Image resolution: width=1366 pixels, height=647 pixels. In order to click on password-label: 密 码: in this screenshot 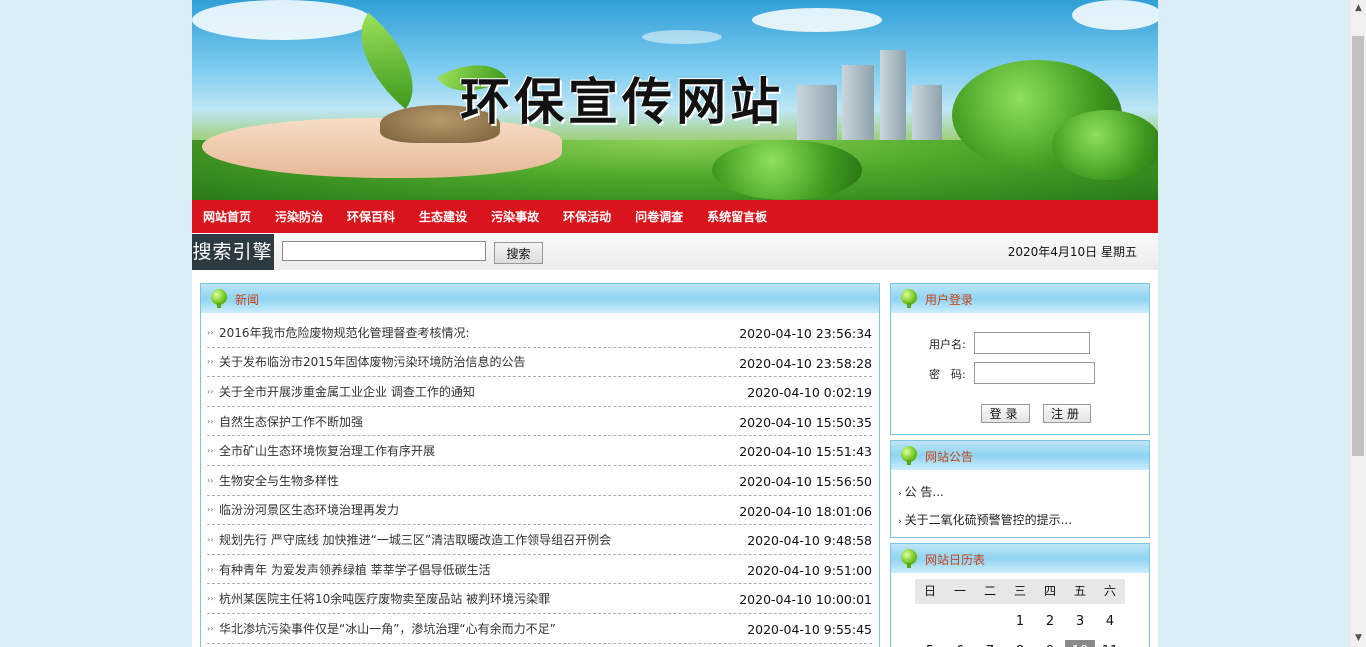, I will do `click(947, 374)`.